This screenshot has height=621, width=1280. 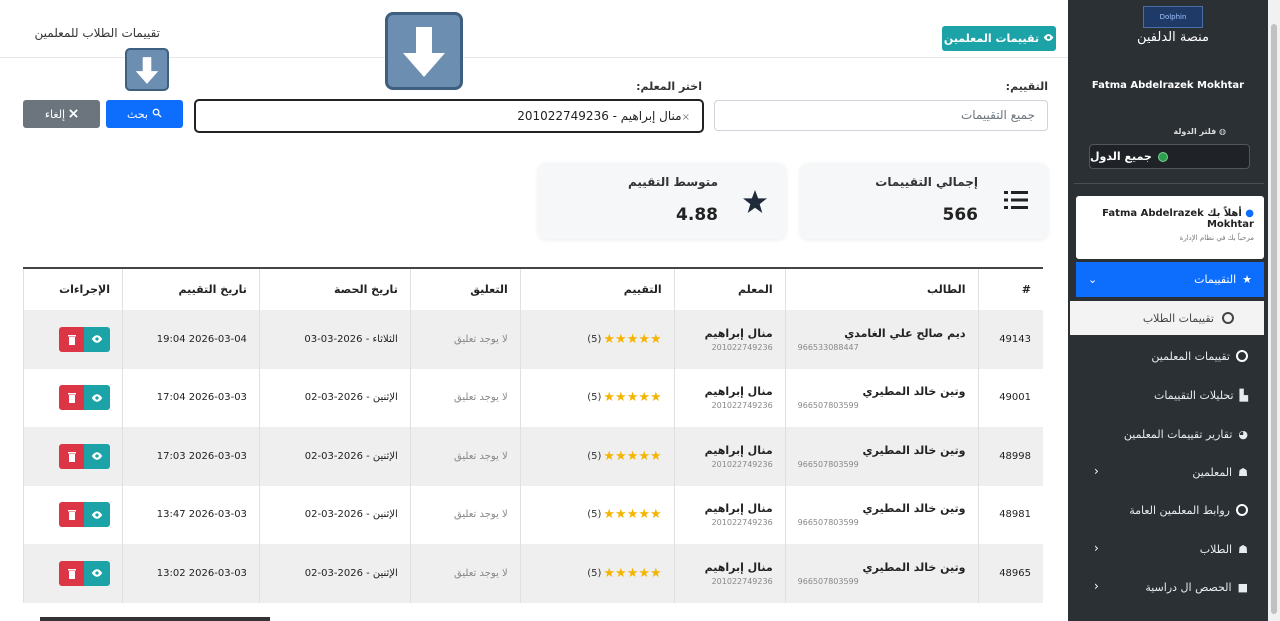 I want to click on comment-text: لا يوجد تعليق, so click(x=481, y=573).